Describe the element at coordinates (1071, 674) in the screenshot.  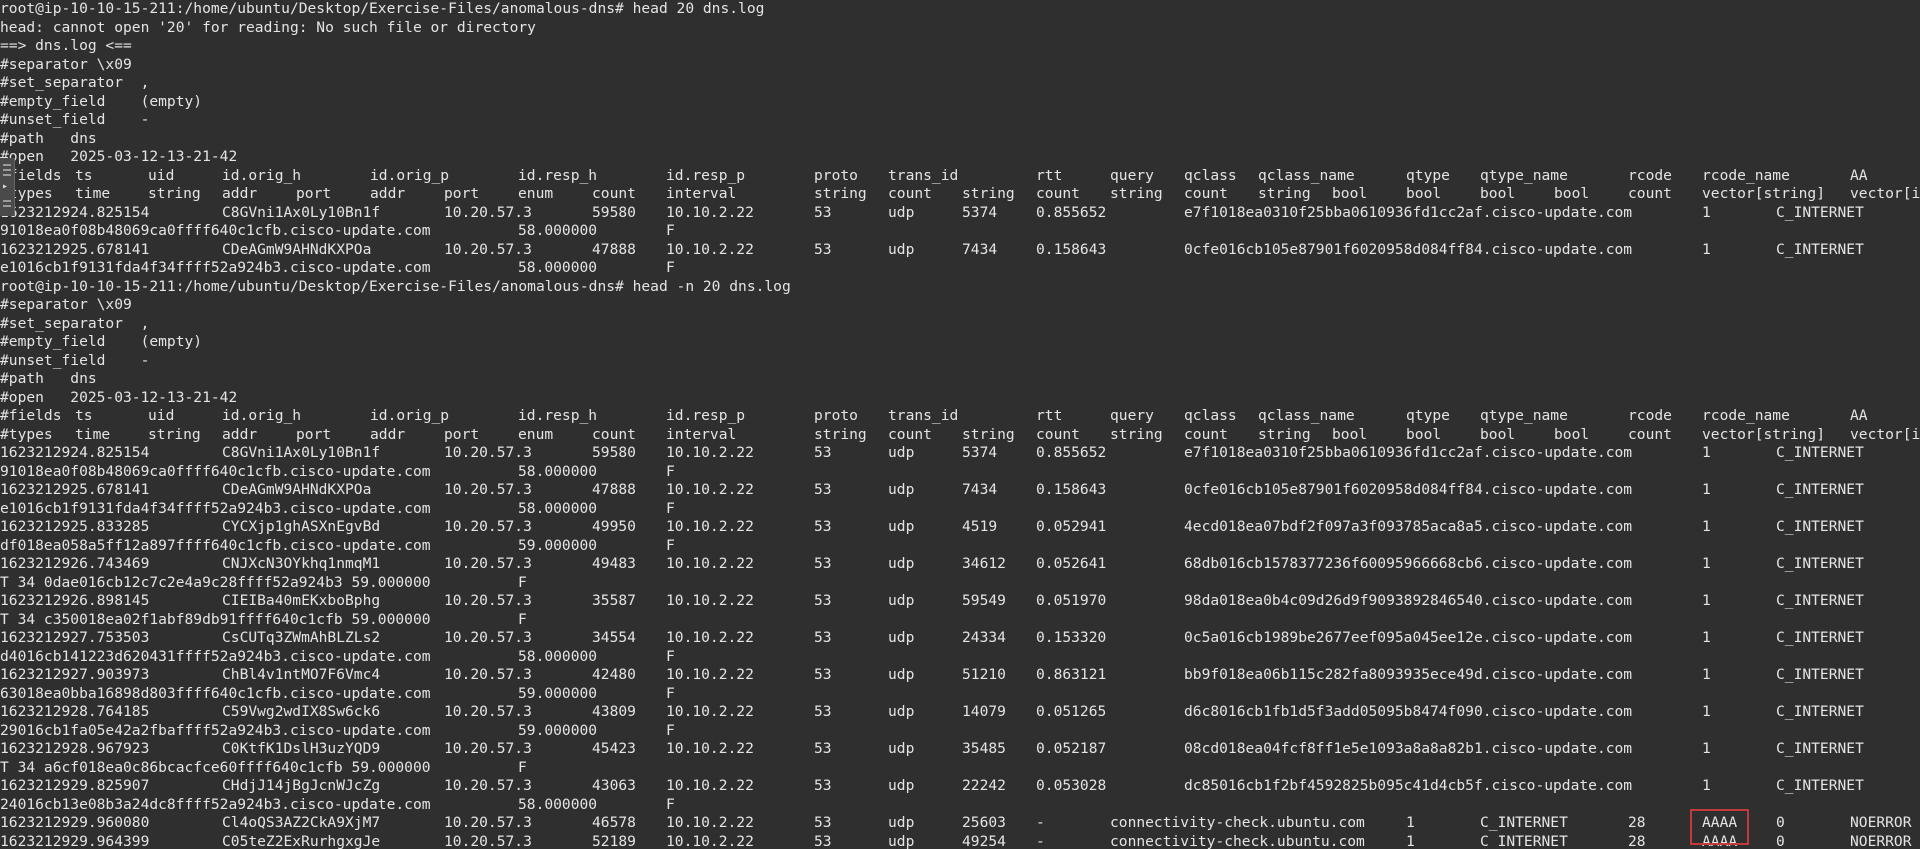
I see `log-field: 0.863121` at that location.